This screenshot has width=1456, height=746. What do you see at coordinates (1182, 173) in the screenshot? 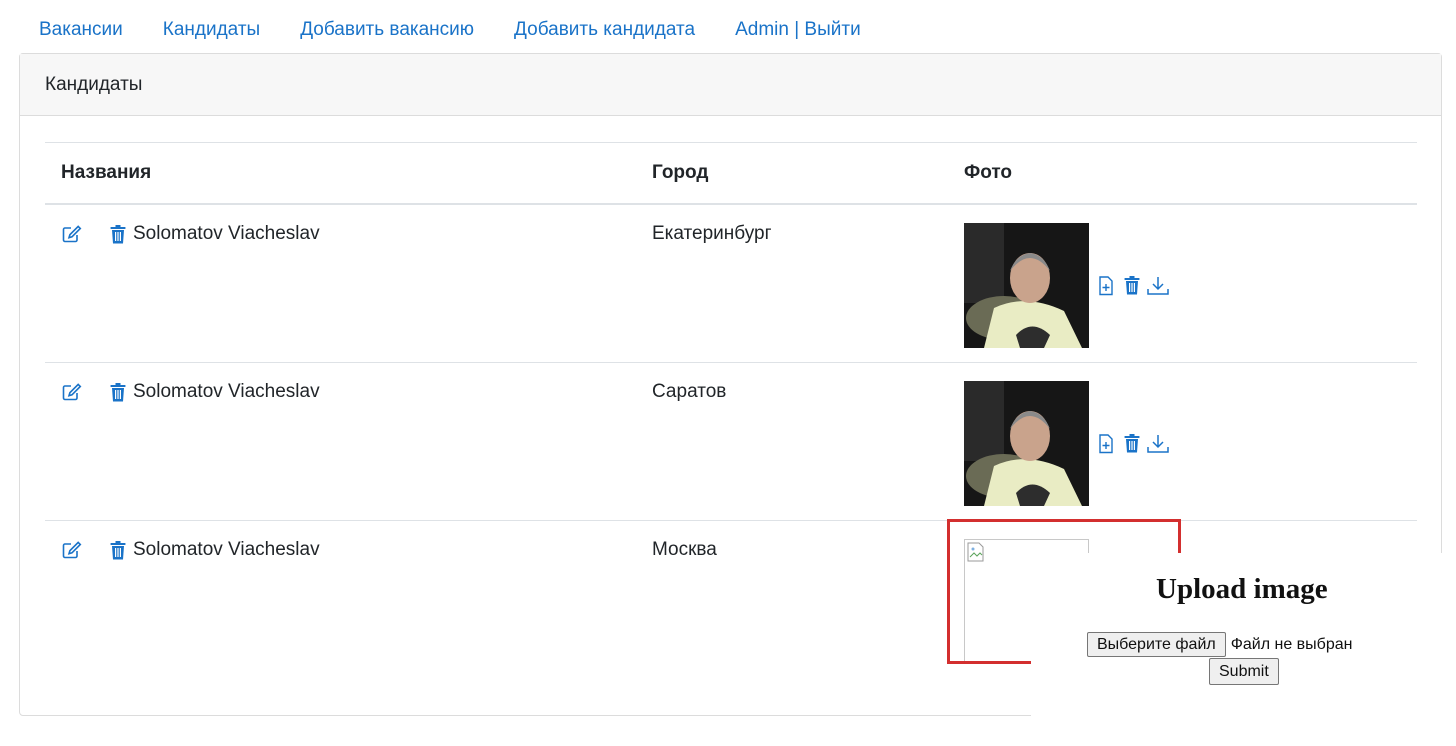
I see `column-header-photo: Фото` at bounding box center [1182, 173].